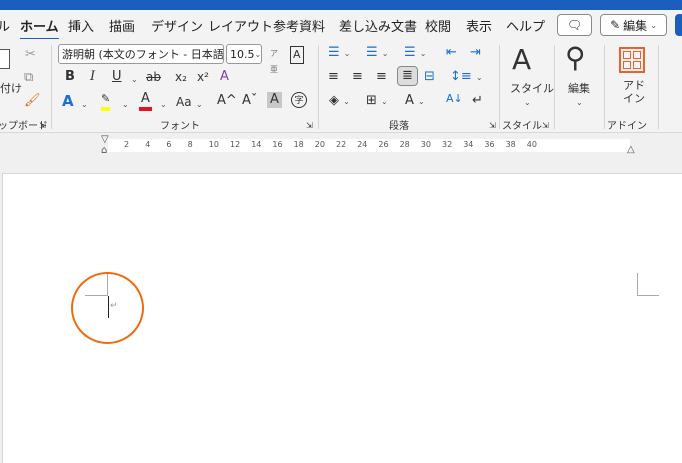  Describe the element at coordinates (634, 92) in the screenshot. I see `addins-button: アド イン` at that location.